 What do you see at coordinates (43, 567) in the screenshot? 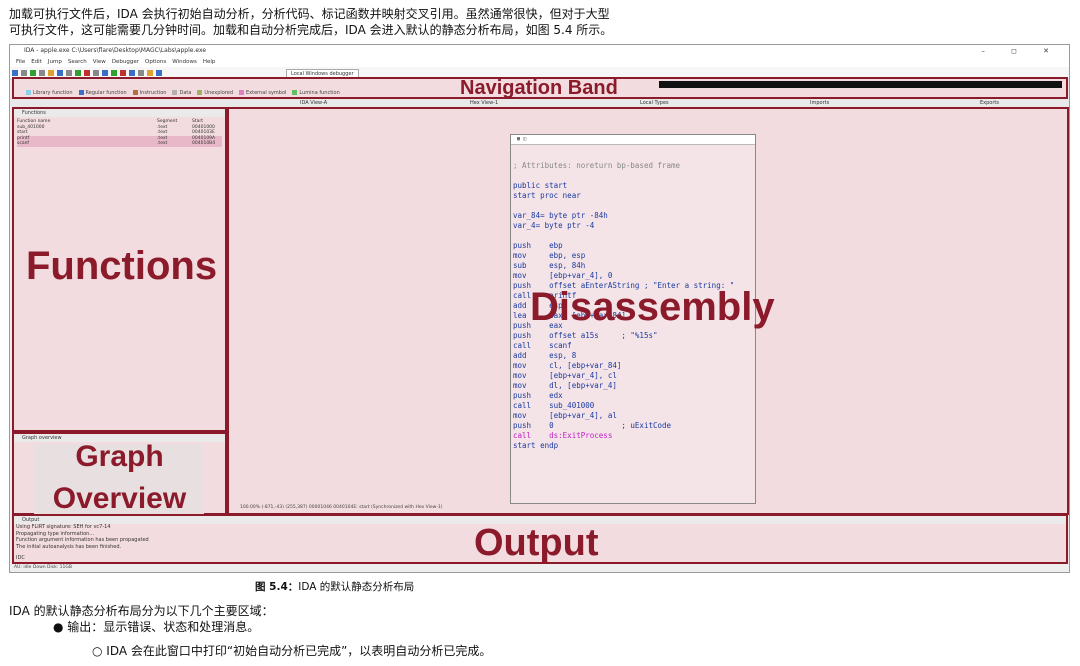
I see `status-text: AU: idle Down Disk: 11GB` at bounding box center [43, 567].